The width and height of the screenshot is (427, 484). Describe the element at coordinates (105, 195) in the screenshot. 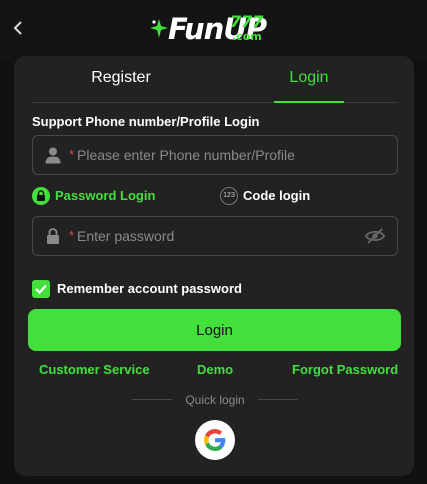

I see `password-login-label: Password Login` at that location.